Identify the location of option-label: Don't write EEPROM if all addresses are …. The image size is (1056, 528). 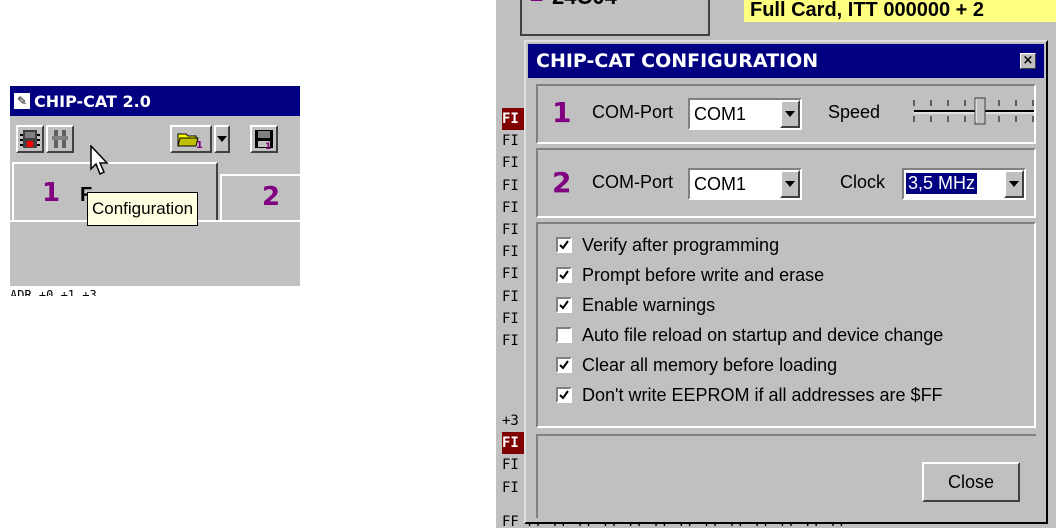
(762, 394).